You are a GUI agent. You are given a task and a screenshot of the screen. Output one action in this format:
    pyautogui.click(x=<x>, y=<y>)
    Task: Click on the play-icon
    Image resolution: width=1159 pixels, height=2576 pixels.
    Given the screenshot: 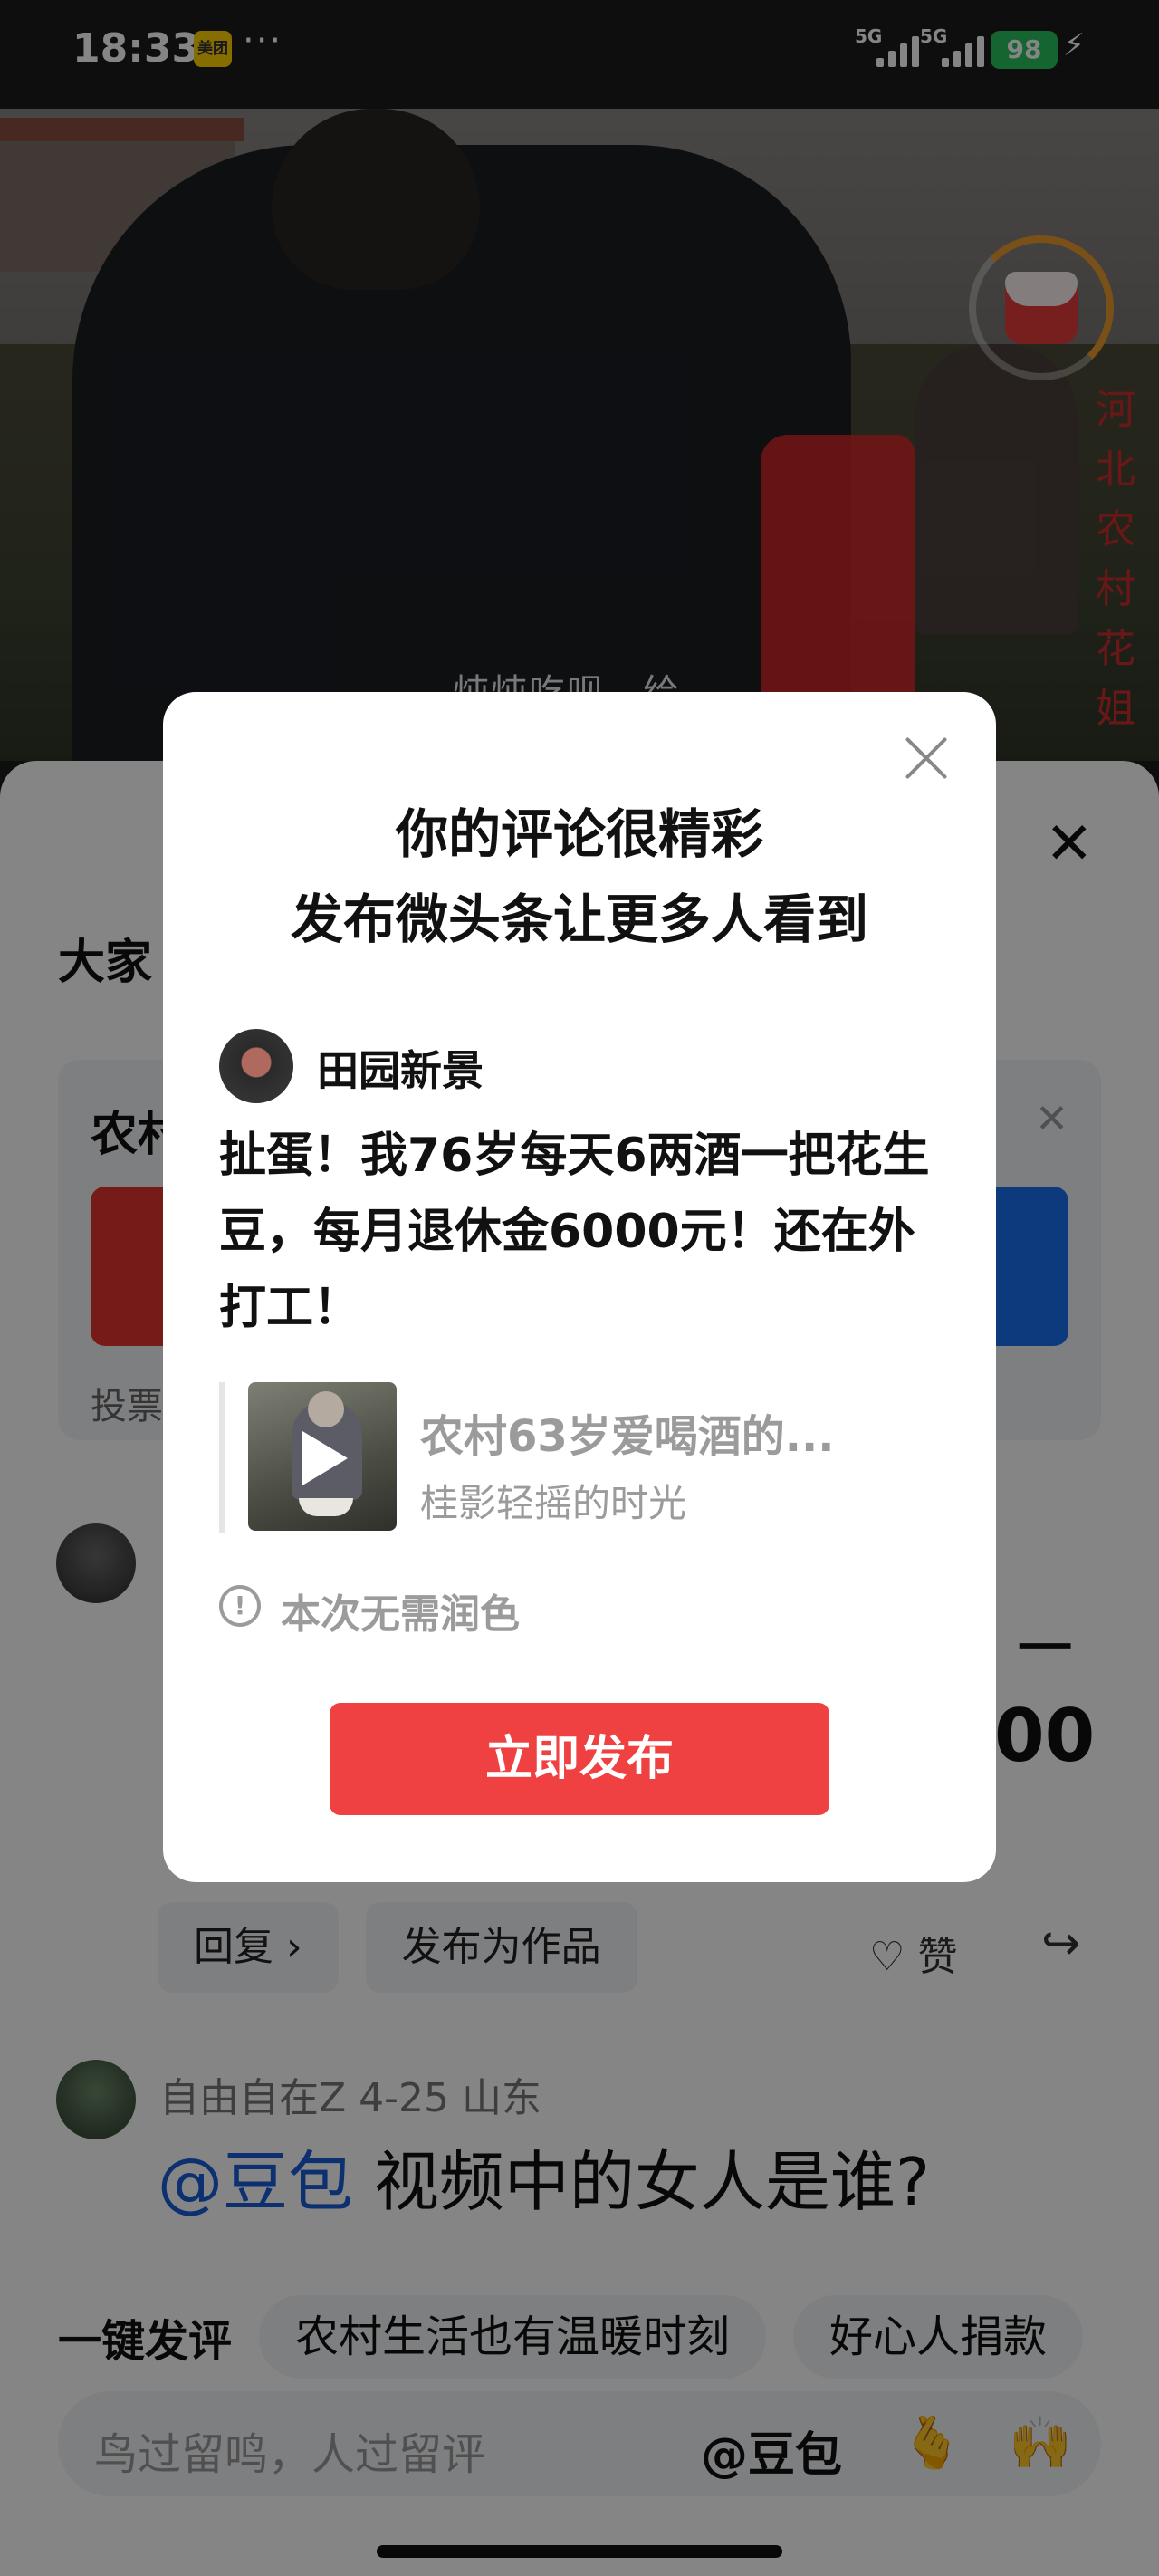 What is the action you would take?
    pyautogui.click(x=325, y=1458)
    